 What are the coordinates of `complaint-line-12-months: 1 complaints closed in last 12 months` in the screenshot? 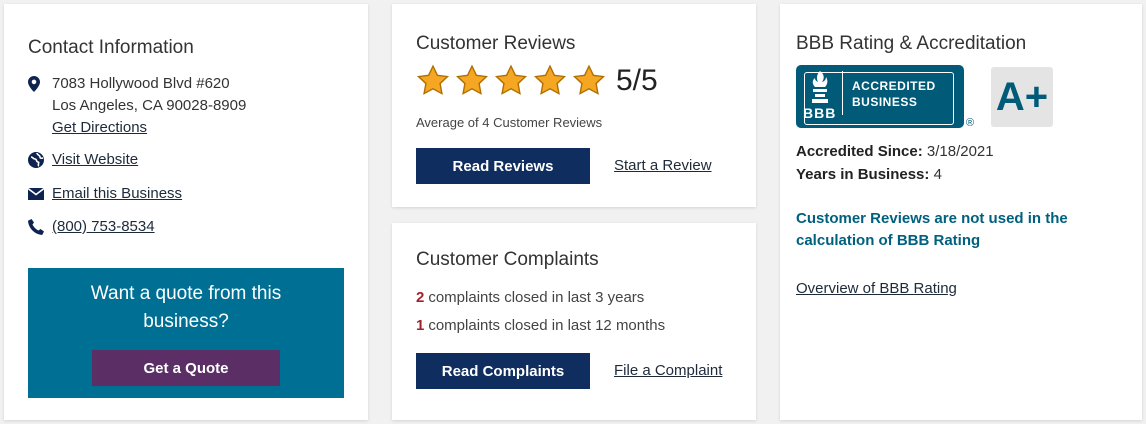 It's located at (540, 325).